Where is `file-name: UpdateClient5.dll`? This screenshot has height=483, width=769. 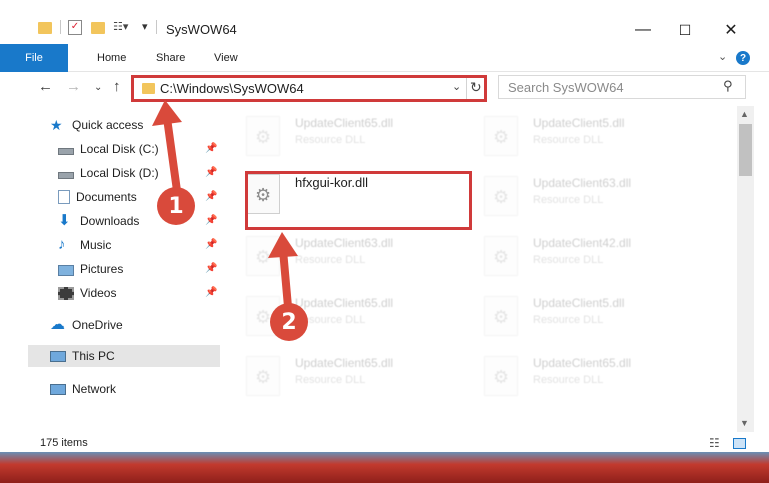
file-name: UpdateClient5.dll is located at coordinates (579, 303).